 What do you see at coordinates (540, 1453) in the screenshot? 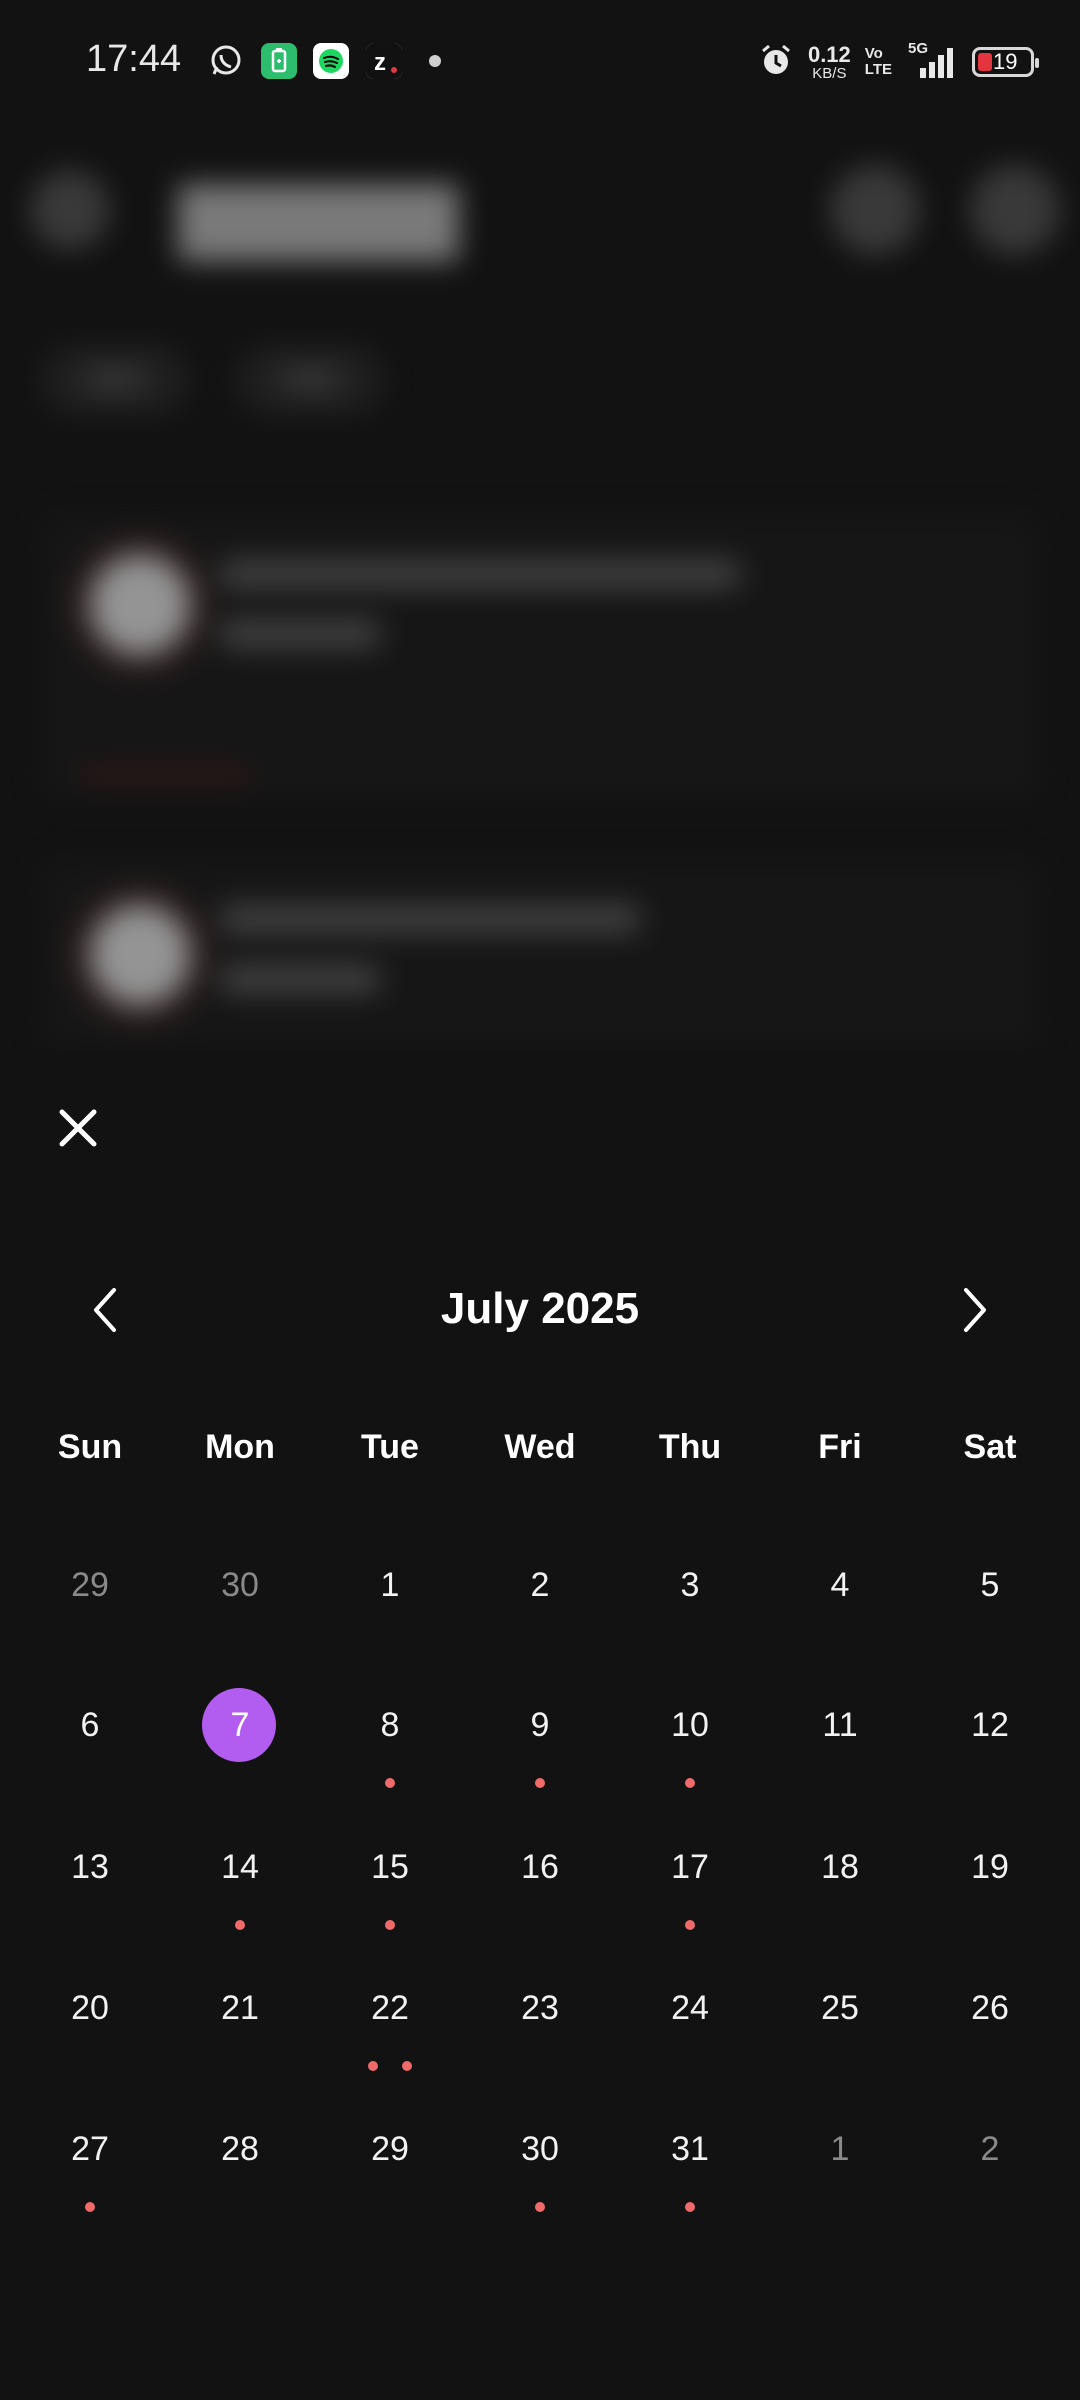
I see `weekday-header-row: Sun Mon Tue Wed Thu Fri Sat` at bounding box center [540, 1453].